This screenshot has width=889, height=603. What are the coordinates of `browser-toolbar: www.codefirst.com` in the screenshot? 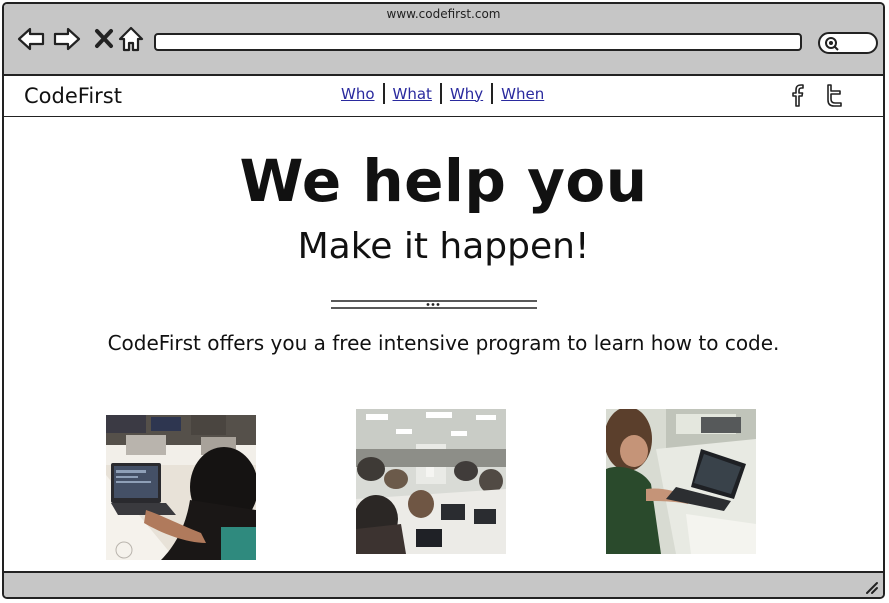 It's located at (443, 40).